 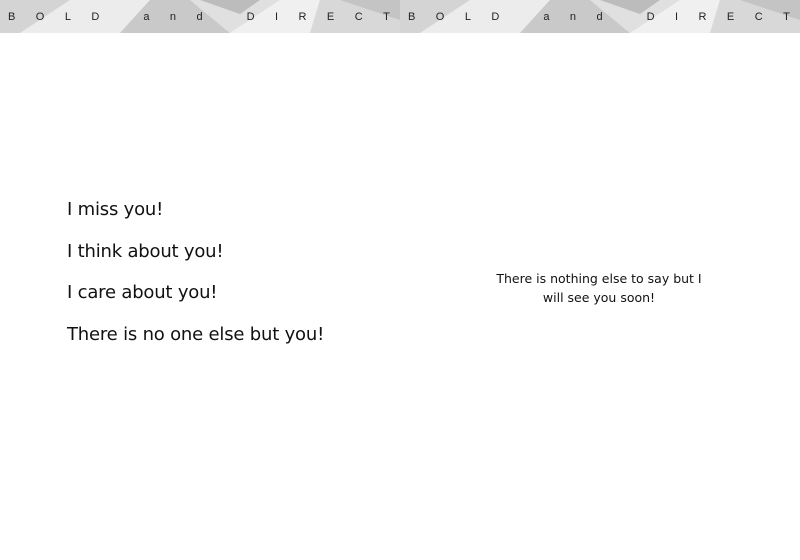 I want to click on message-line: I think about you!, so click(x=145, y=251).